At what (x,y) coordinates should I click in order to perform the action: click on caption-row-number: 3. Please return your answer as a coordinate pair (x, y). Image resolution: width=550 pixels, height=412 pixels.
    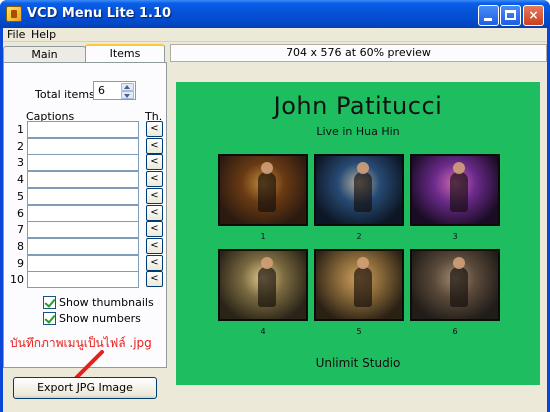
    Looking at the image, I should click on (20, 163).